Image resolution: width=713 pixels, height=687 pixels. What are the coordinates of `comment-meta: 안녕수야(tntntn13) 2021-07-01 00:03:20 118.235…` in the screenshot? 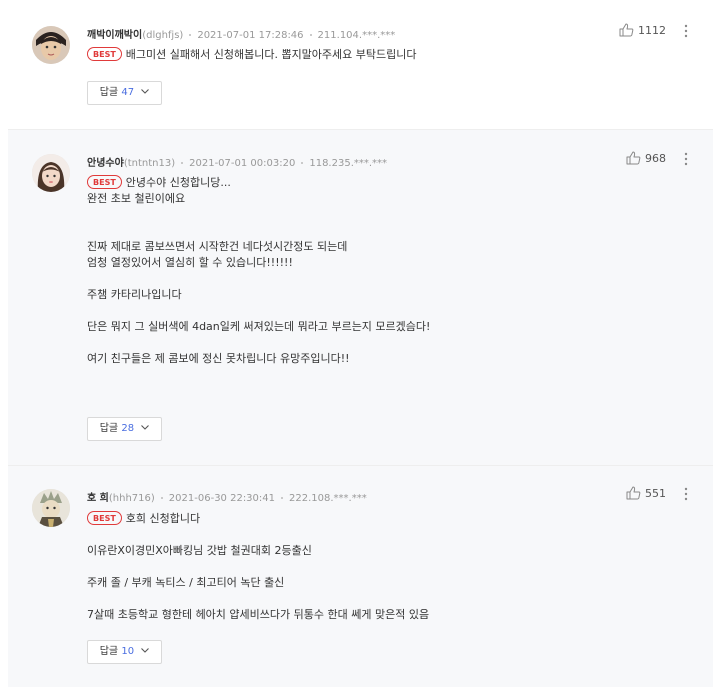 It's located at (237, 161).